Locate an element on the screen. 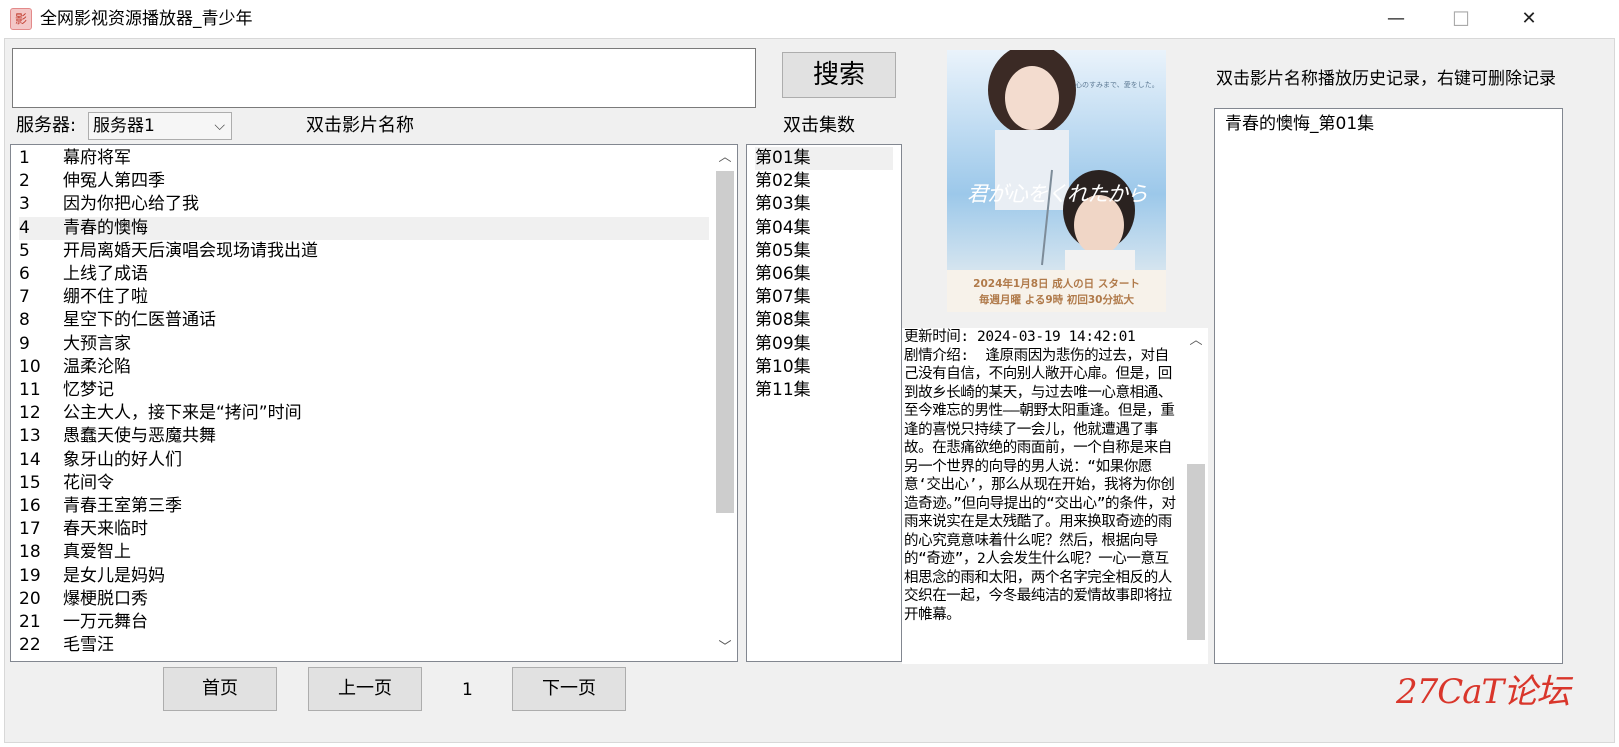 Image resolution: width=1619 pixels, height=747 pixels. app-logo-icon: 影 is located at coordinates (21, 19).